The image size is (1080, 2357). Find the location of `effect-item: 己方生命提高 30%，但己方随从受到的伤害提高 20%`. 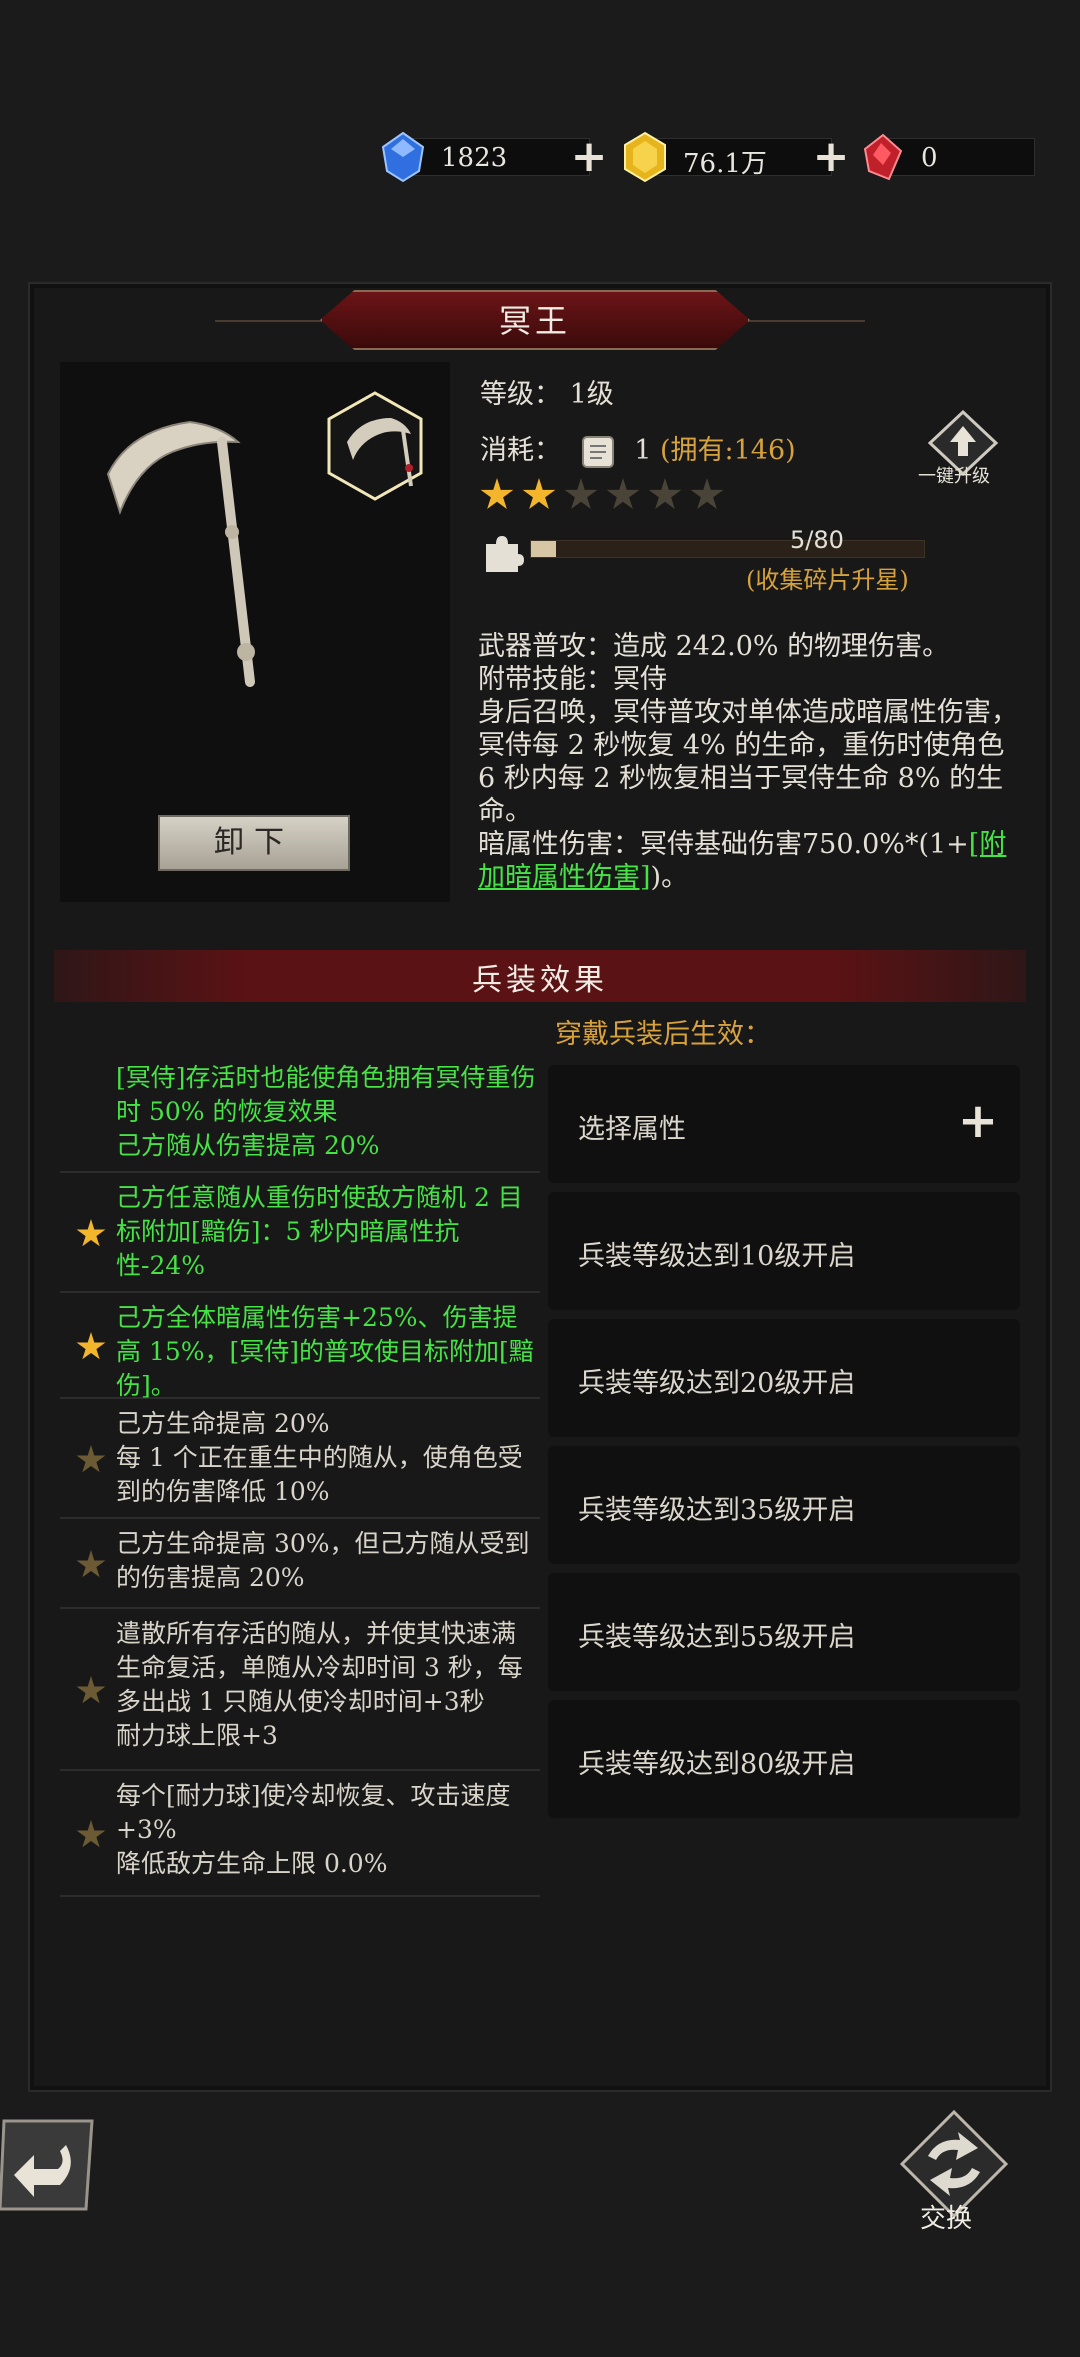

effect-item: 己方生命提高 30%，但己方随从受到的伤害提高 20% is located at coordinates (300, 1565).